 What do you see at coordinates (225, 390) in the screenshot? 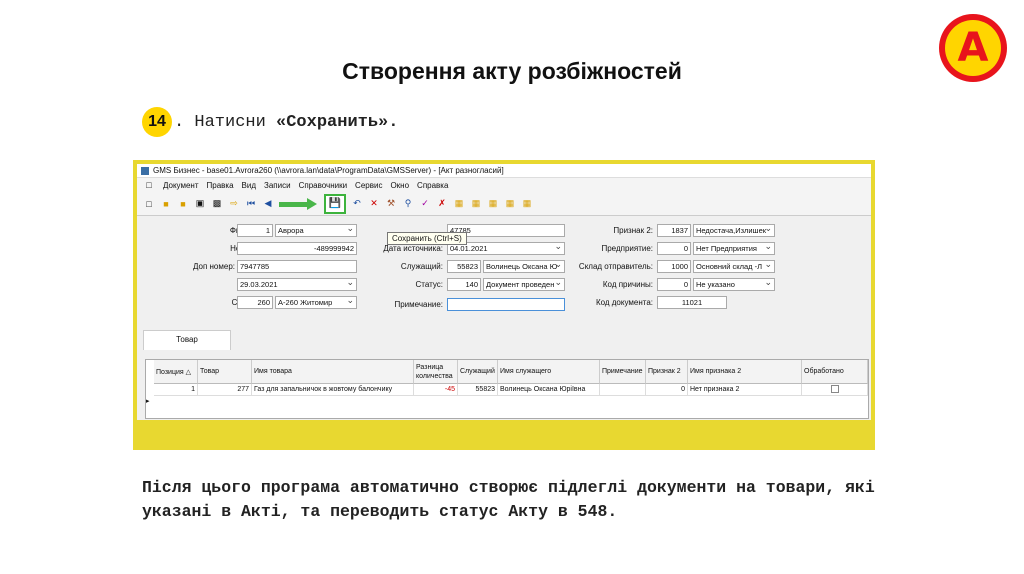
I see `cell-goods: 277` at bounding box center [225, 390].